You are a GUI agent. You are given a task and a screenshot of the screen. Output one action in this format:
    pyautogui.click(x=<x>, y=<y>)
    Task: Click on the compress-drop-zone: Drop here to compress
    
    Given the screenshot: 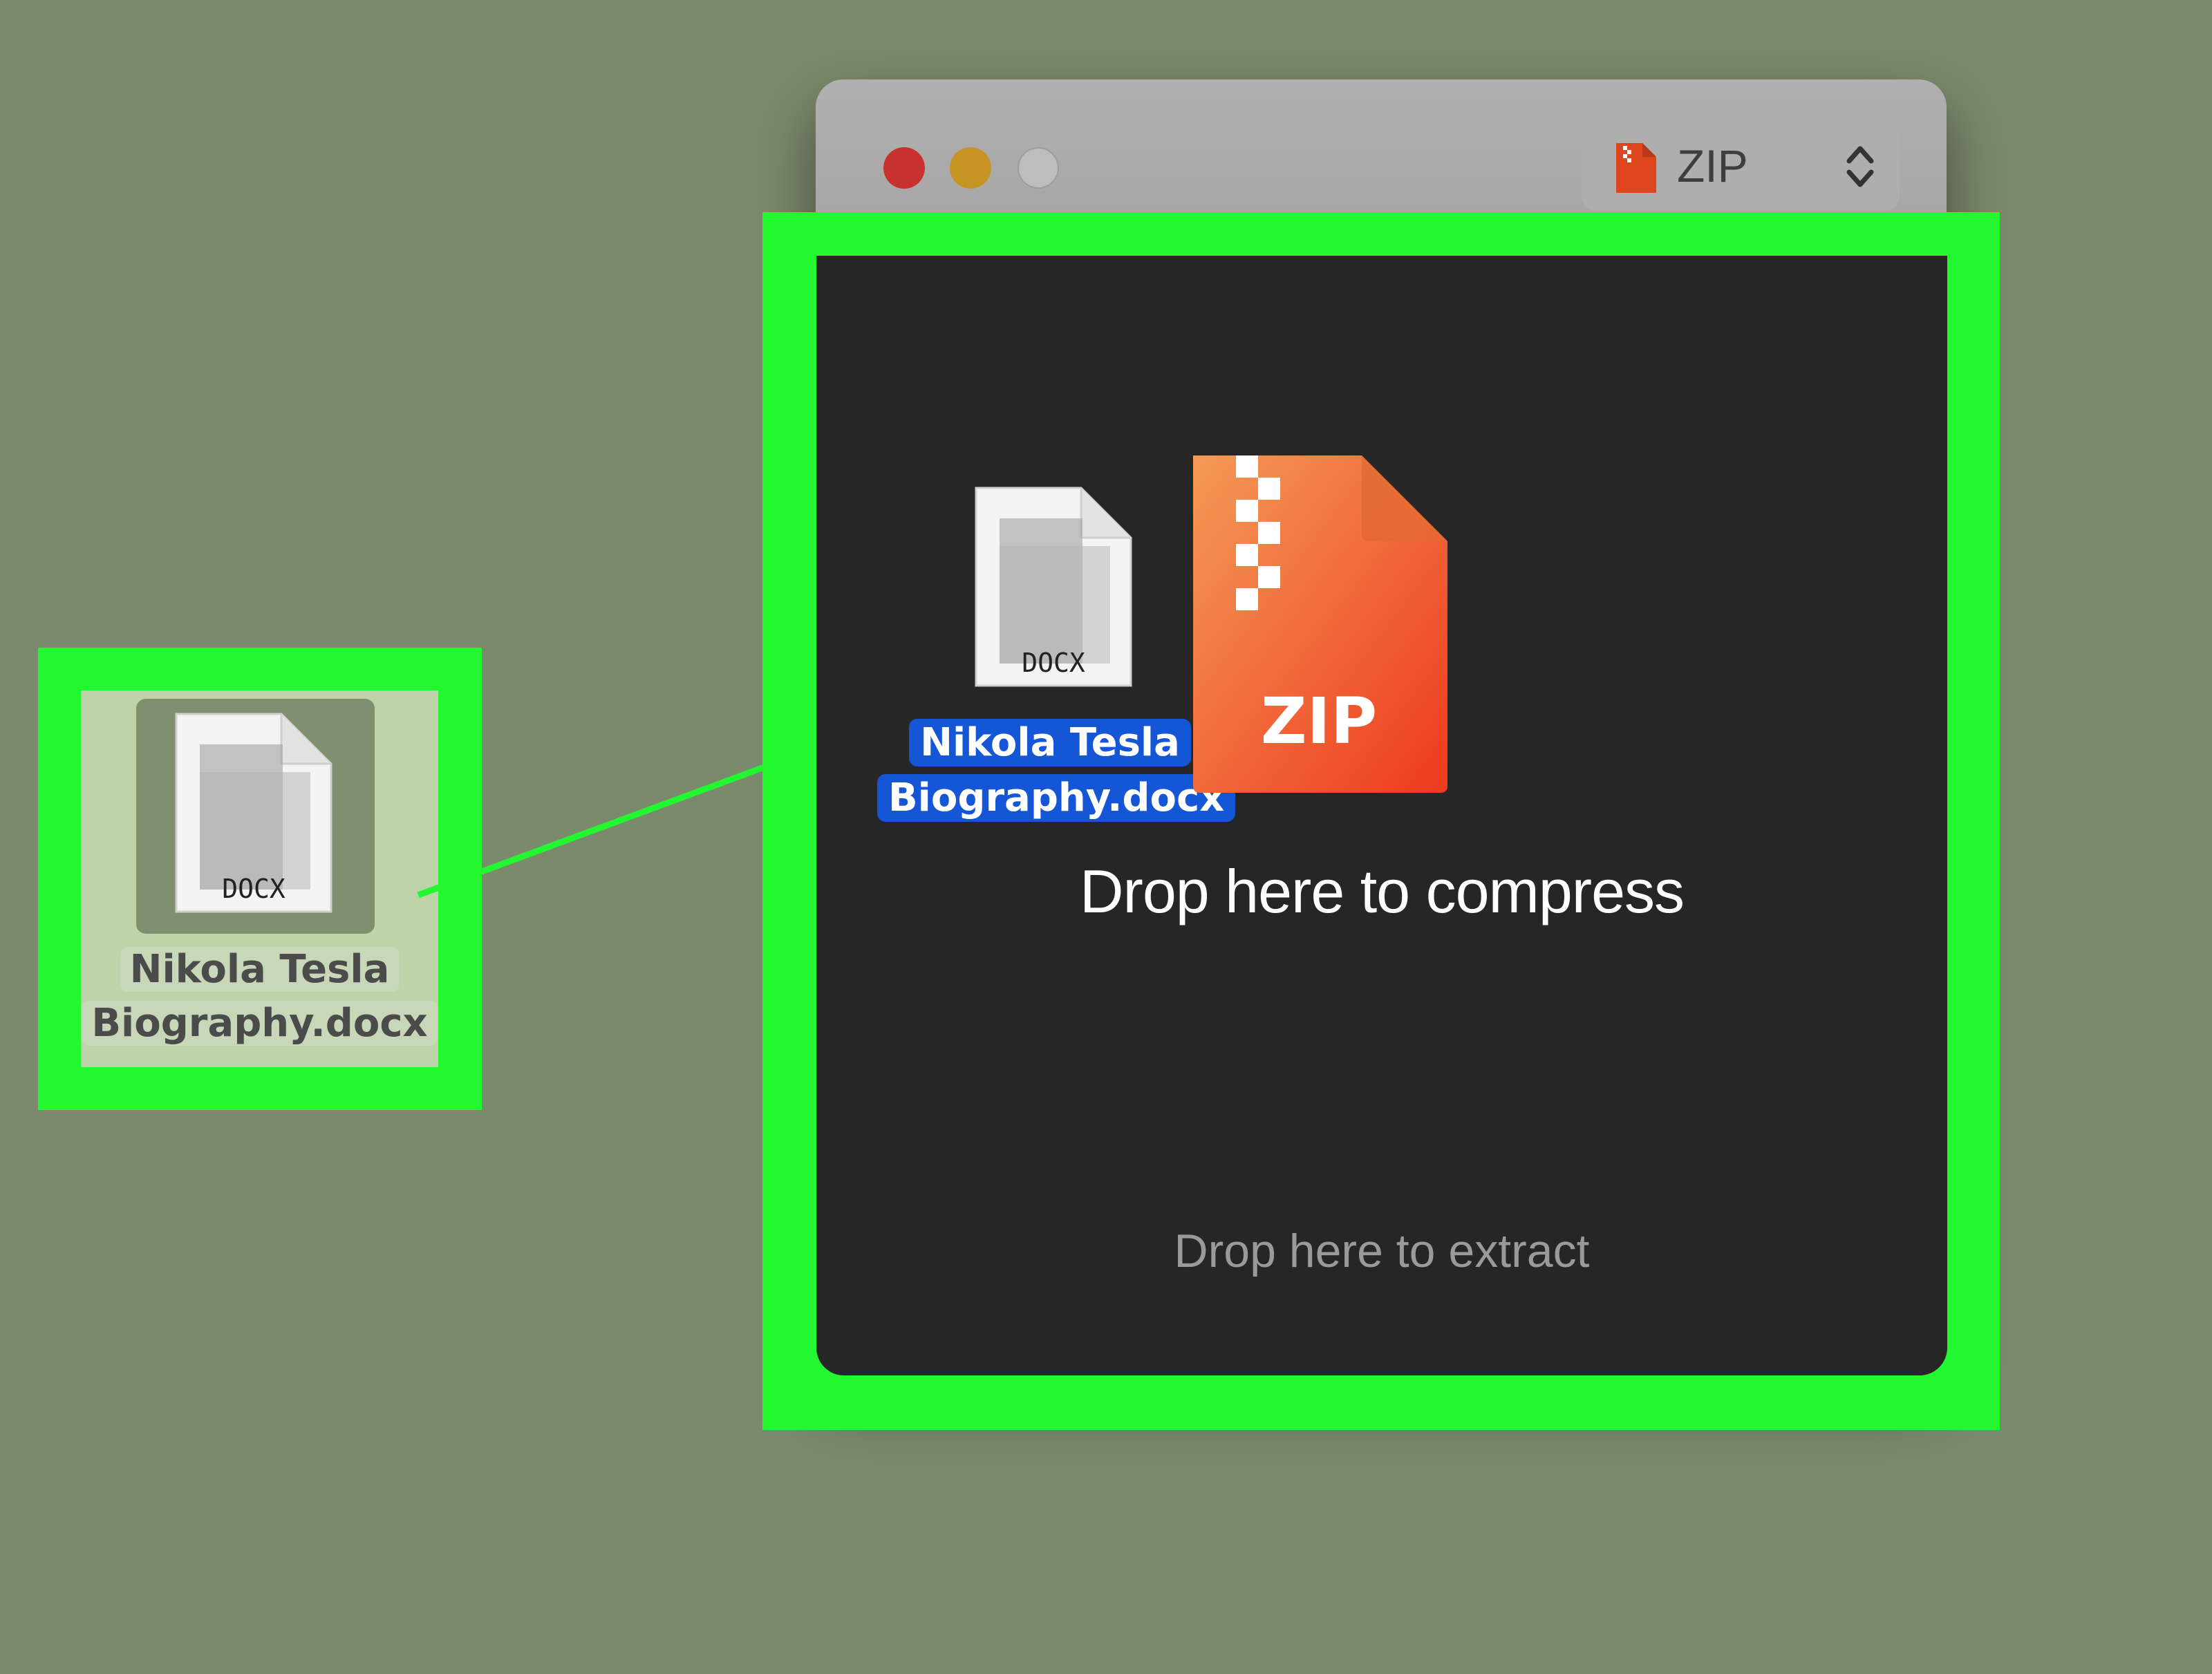 What is the action you would take?
    pyautogui.click(x=1381, y=892)
    